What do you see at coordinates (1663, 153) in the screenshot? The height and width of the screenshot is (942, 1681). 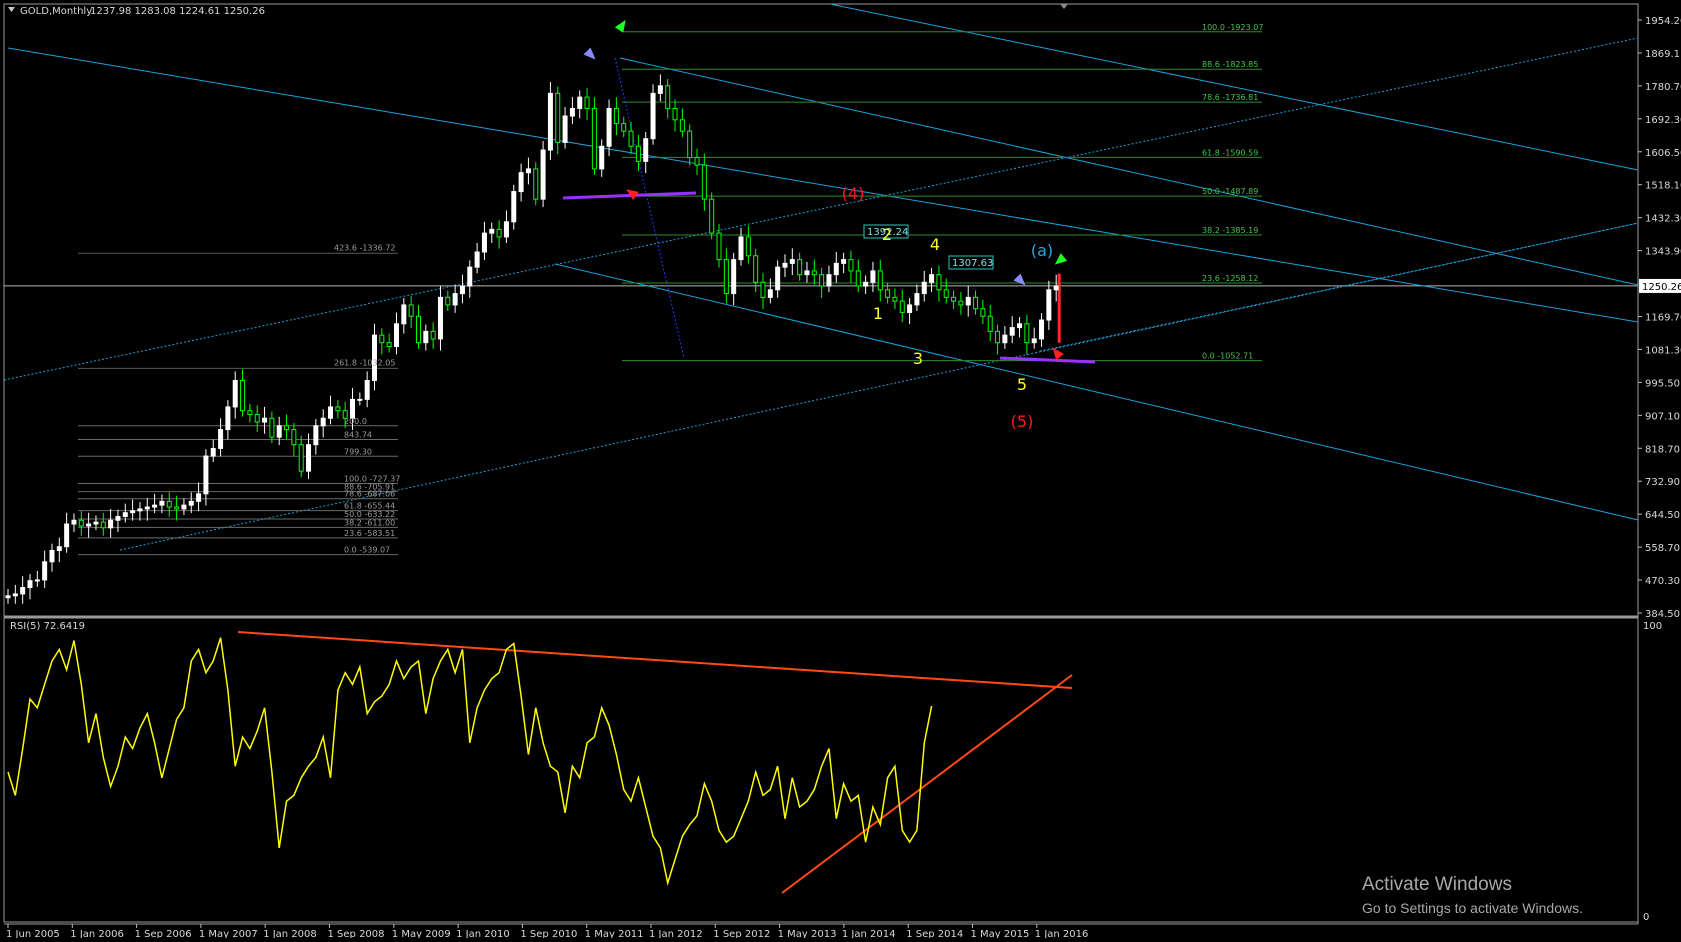 I see `price-tick-label: 1606.50` at bounding box center [1663, 153].